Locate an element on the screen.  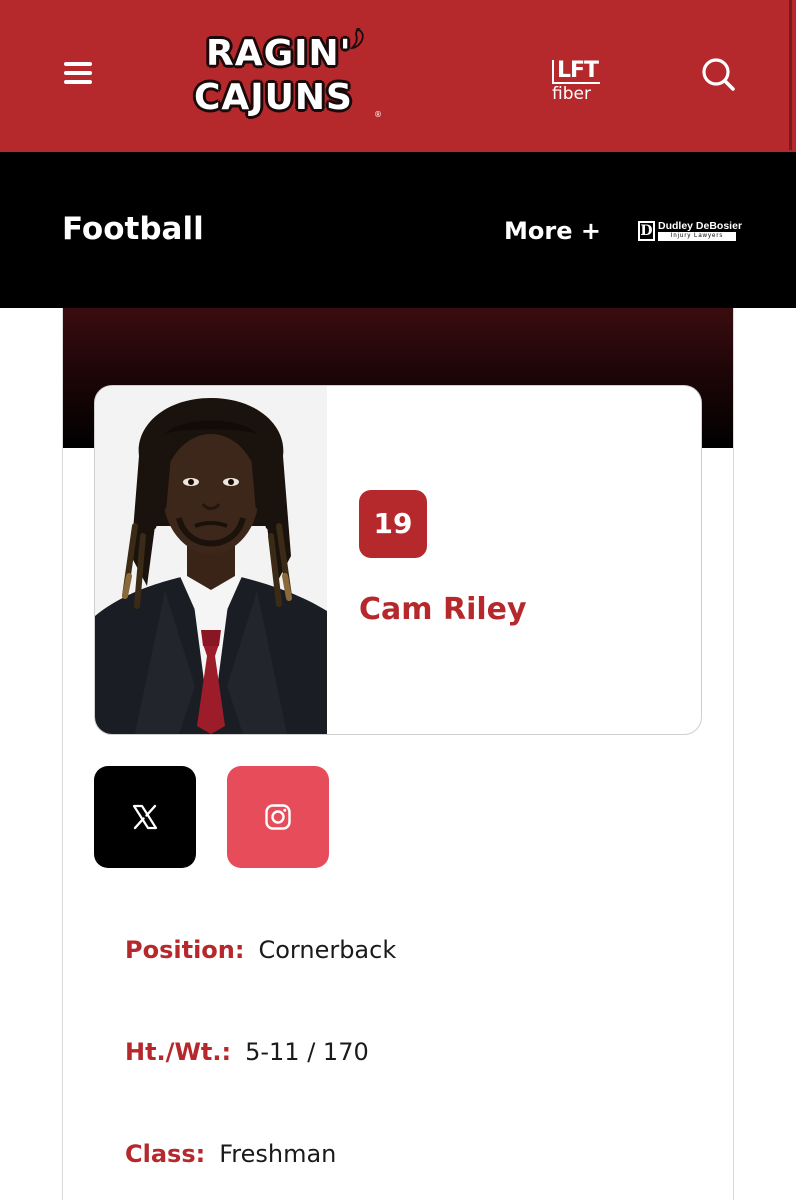
bio-label: Ht./Wt.: is located at coordinates (178, 1052).